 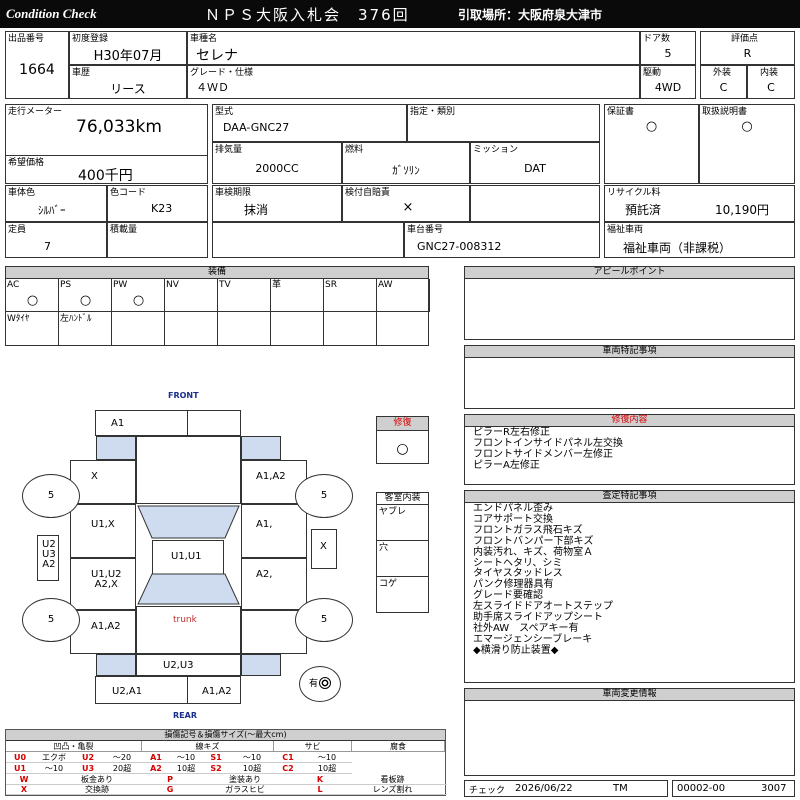 What do you see at coordinates (384, 548) in the screenshot?
I see `cabin-item-label: 穴` at bounding box center [384, 548].